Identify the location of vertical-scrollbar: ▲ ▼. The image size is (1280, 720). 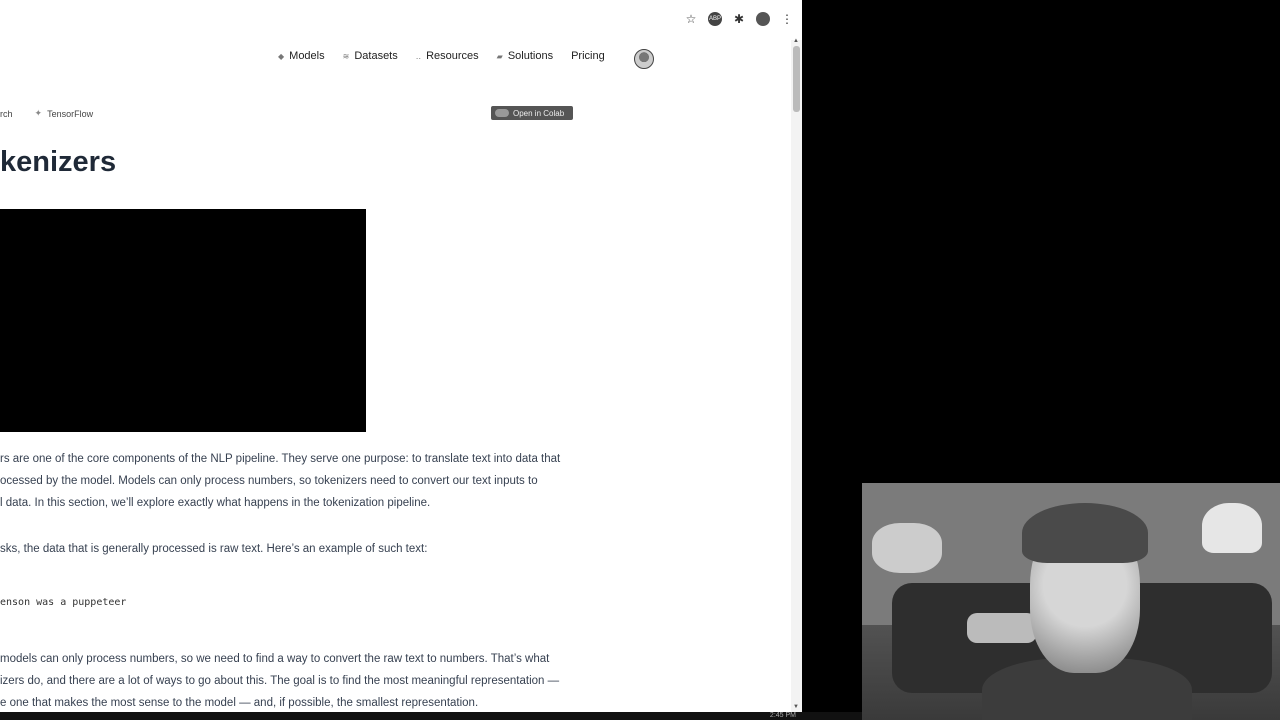
(796, 375).